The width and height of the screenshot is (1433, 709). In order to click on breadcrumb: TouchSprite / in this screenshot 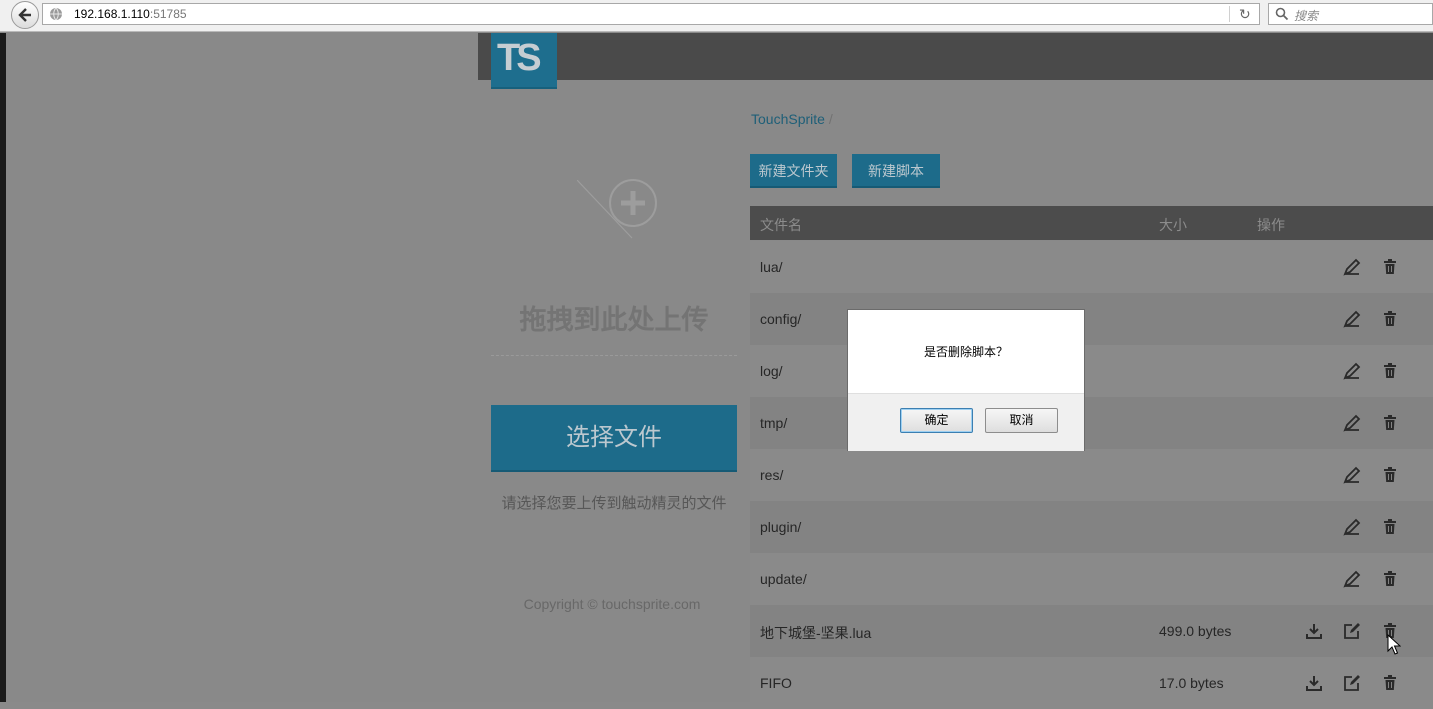, I will do `click(792, 119)`.